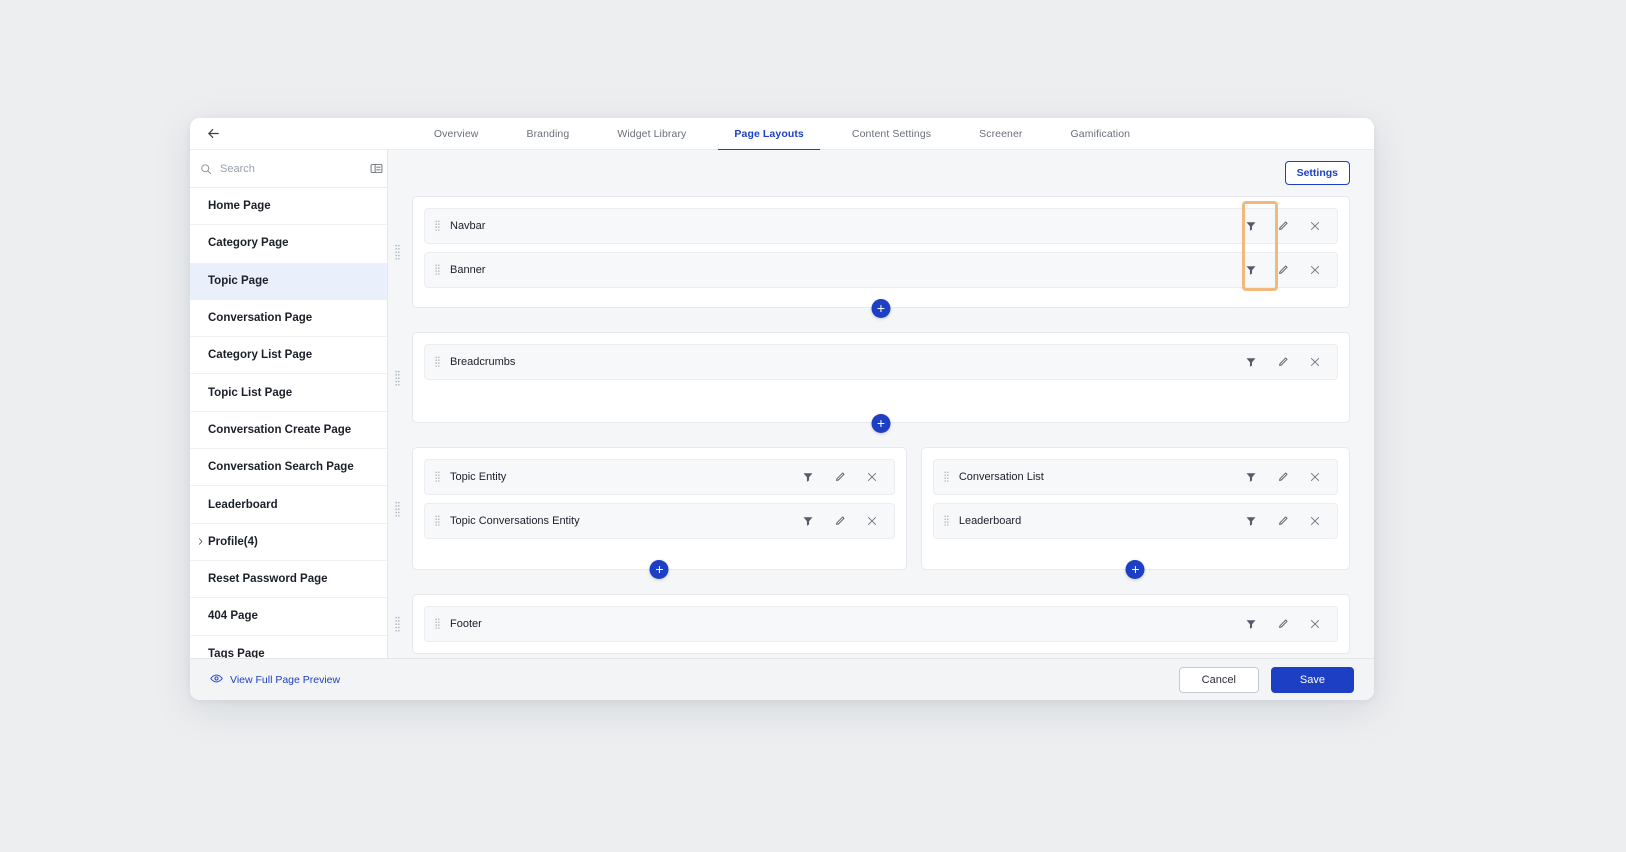  Describe the element at coordinates (547, 134) in the screenshot. I see `tab-branding: Branding` at that location.